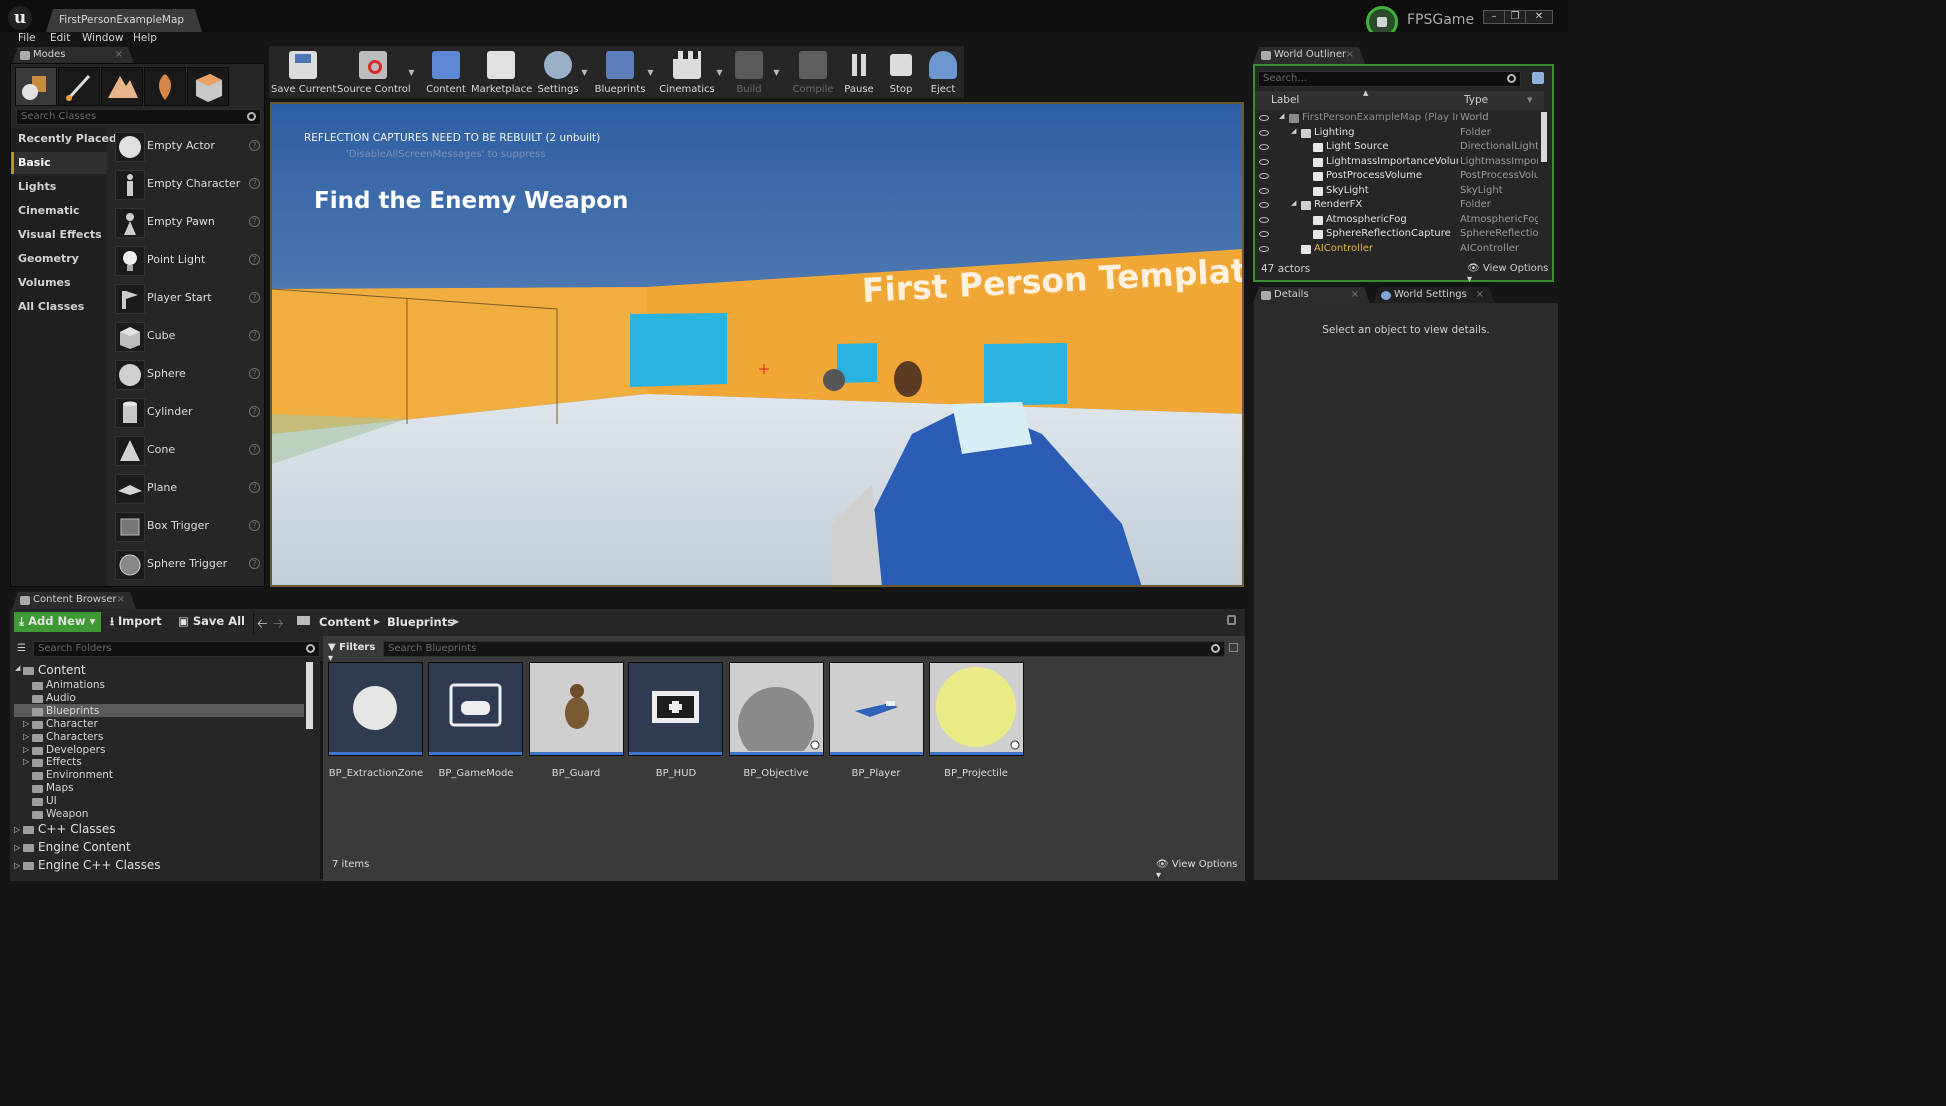 The width and height of the screenshot is (1946, 1106). I want to click on stop-button: Stop, so click(901, 72).